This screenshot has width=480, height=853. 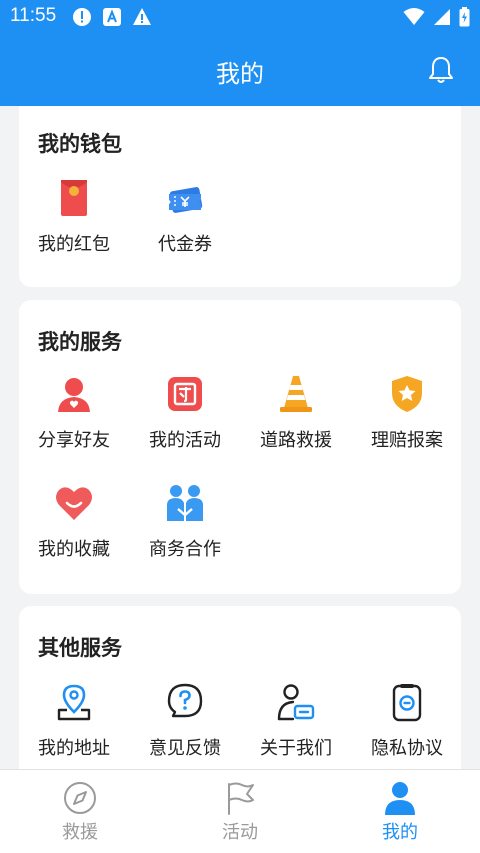 What do you see at coordinates (442, 17) in the screenshot?
I see `signal-icon` at bounding box center [442, 17].